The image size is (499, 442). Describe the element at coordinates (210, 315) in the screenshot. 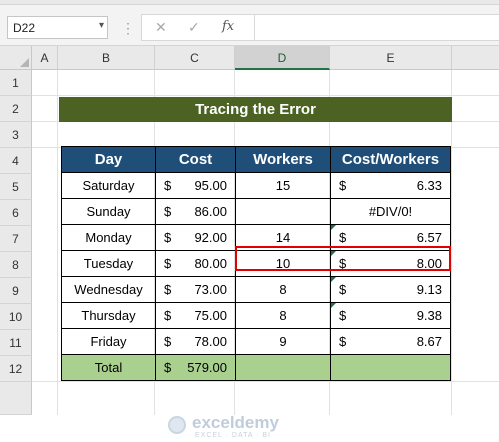

I see `cost-value: 75.00` at that location.